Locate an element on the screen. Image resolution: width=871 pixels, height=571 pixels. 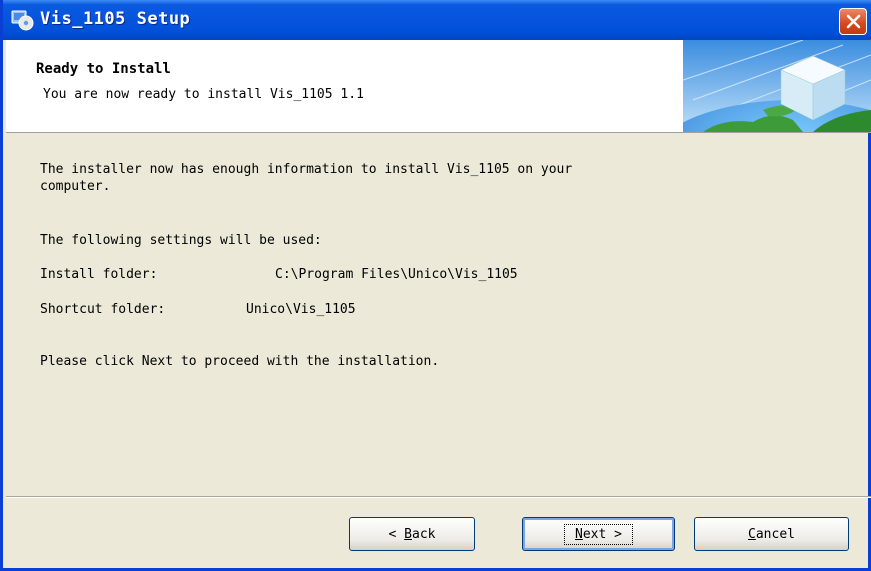
shortcut-folder-label: Shortcut folder: is located at coordinates (103, 309).